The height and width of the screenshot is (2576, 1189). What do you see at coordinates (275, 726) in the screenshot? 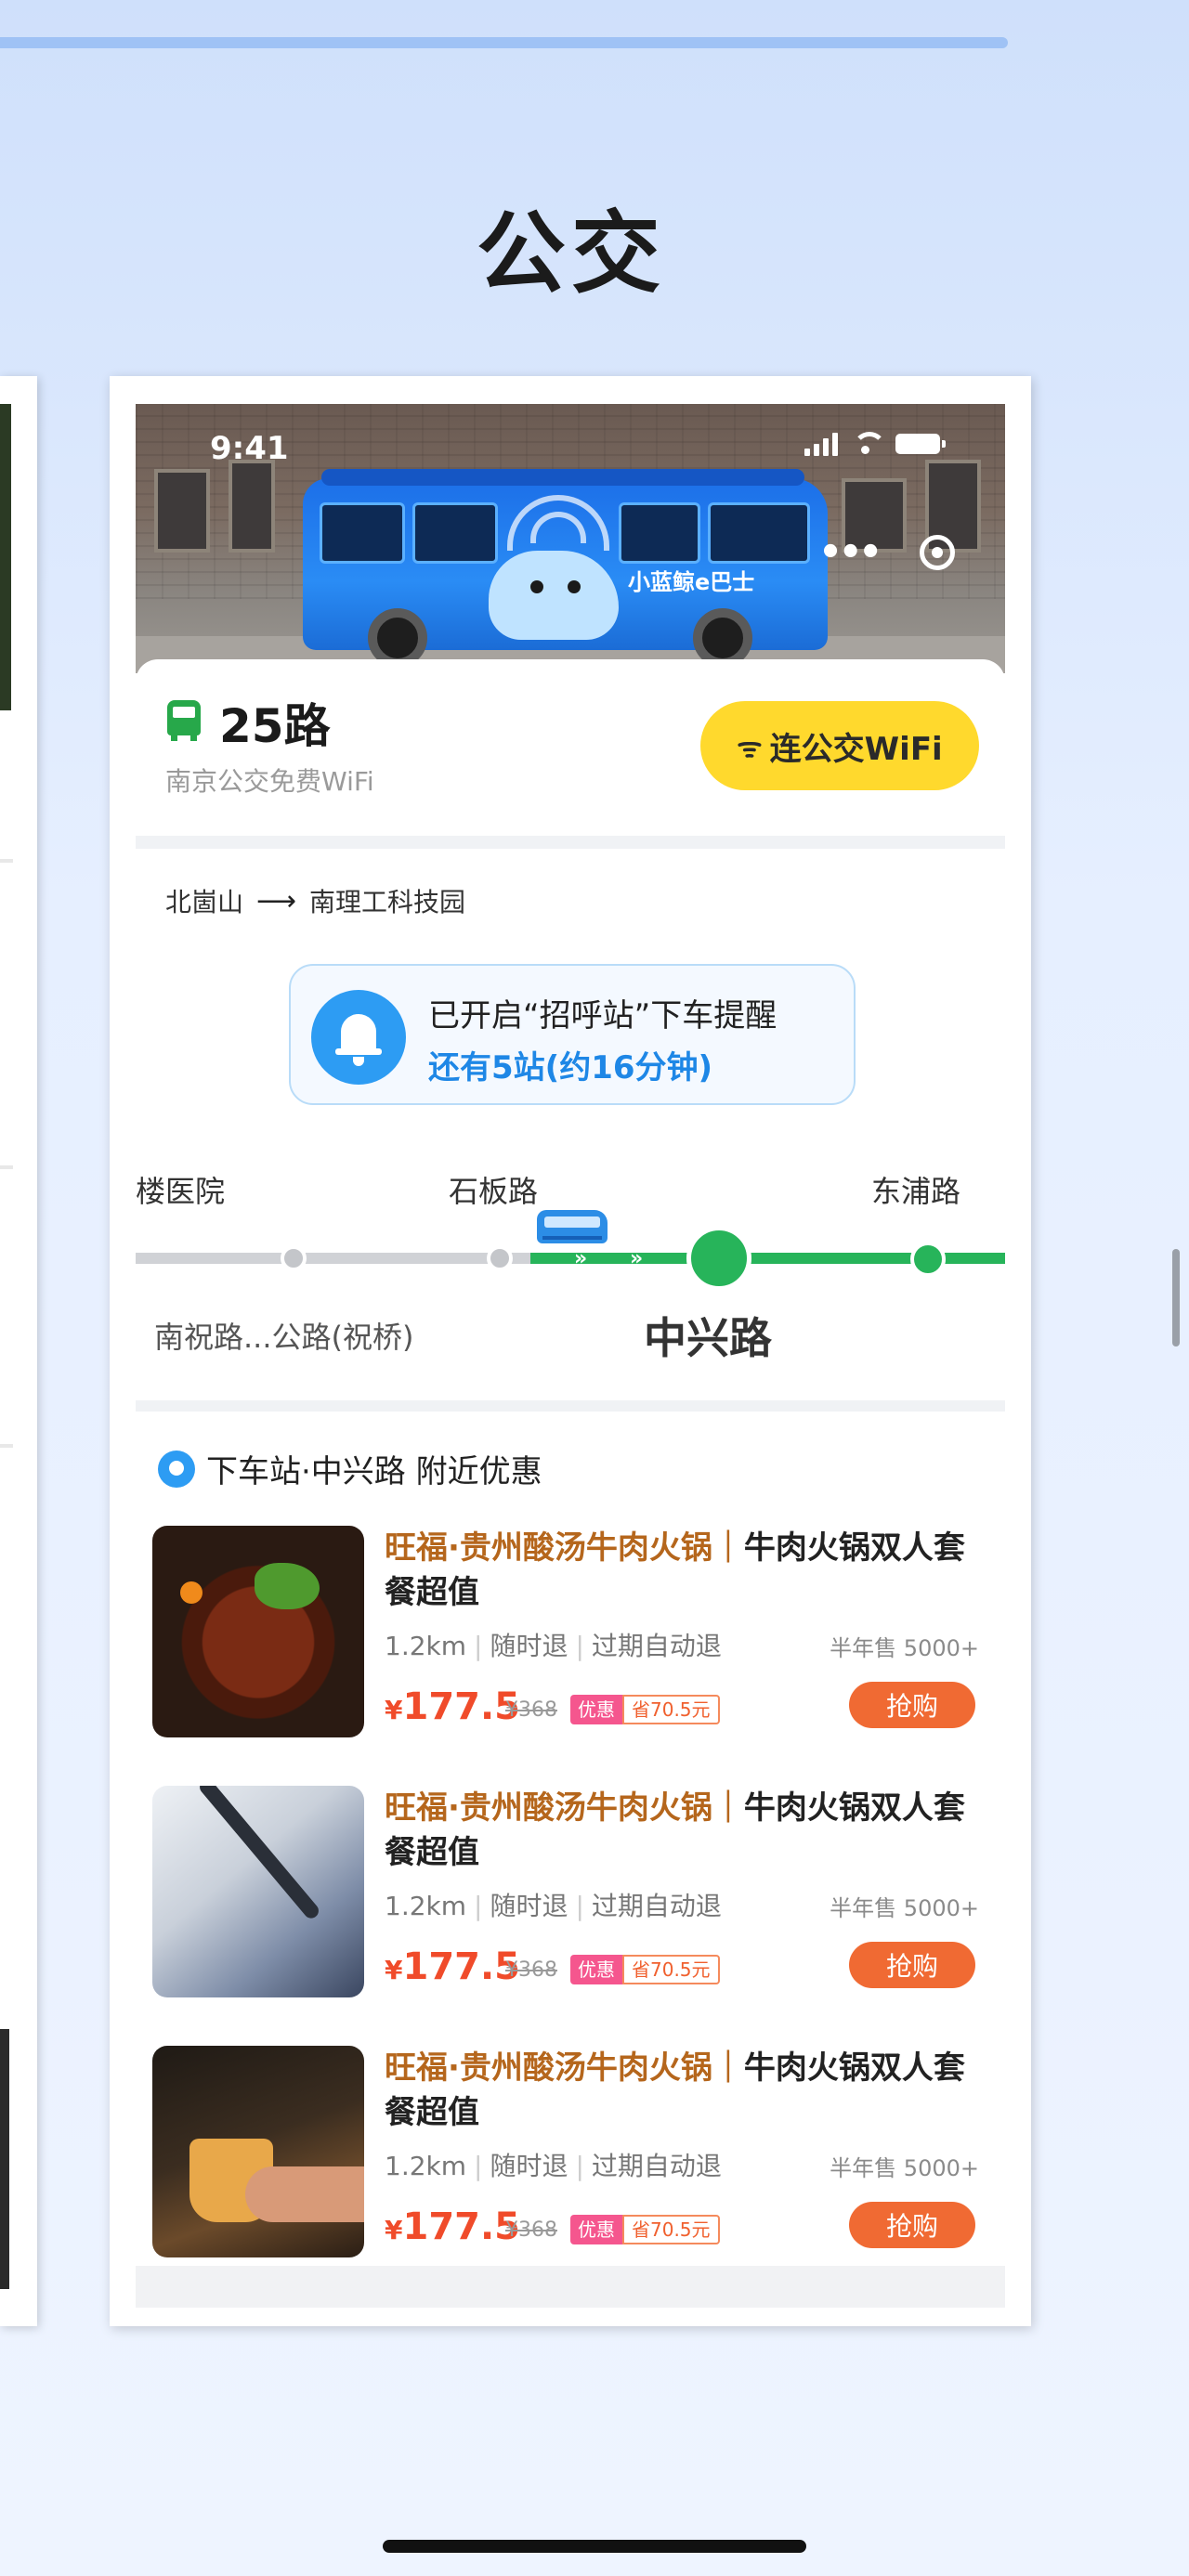
I see `route-name: 25路` at bounding box center [275, 726].